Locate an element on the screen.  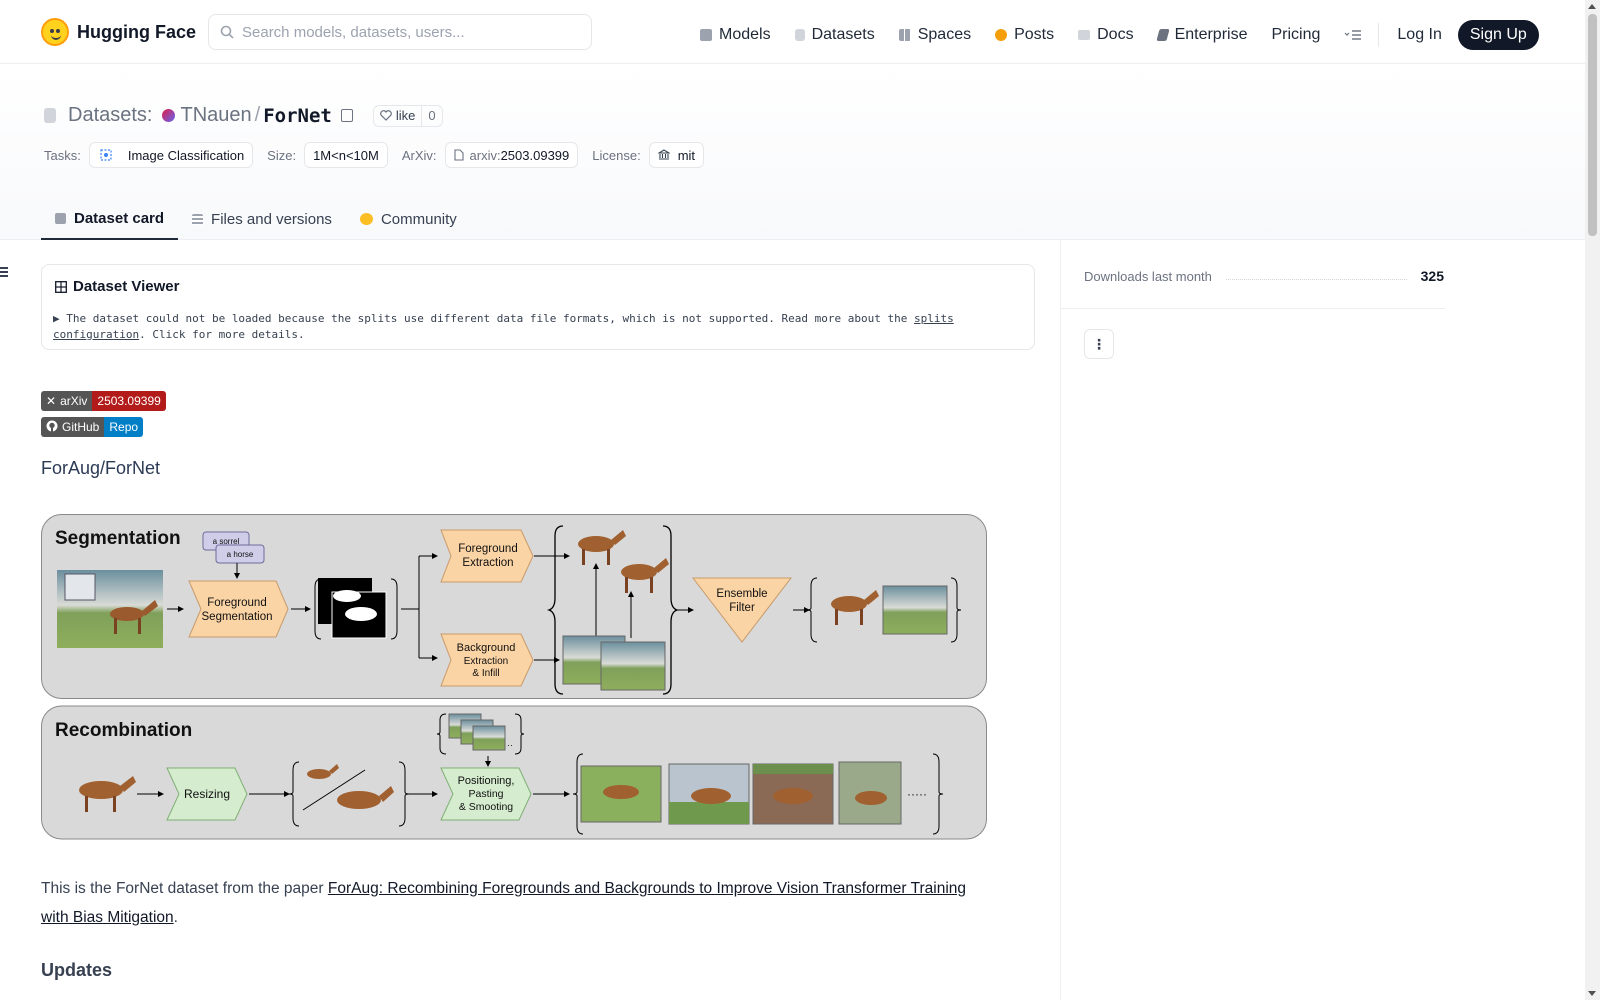
repo-owner-link: TNauen is located at coordinates (215, 115).